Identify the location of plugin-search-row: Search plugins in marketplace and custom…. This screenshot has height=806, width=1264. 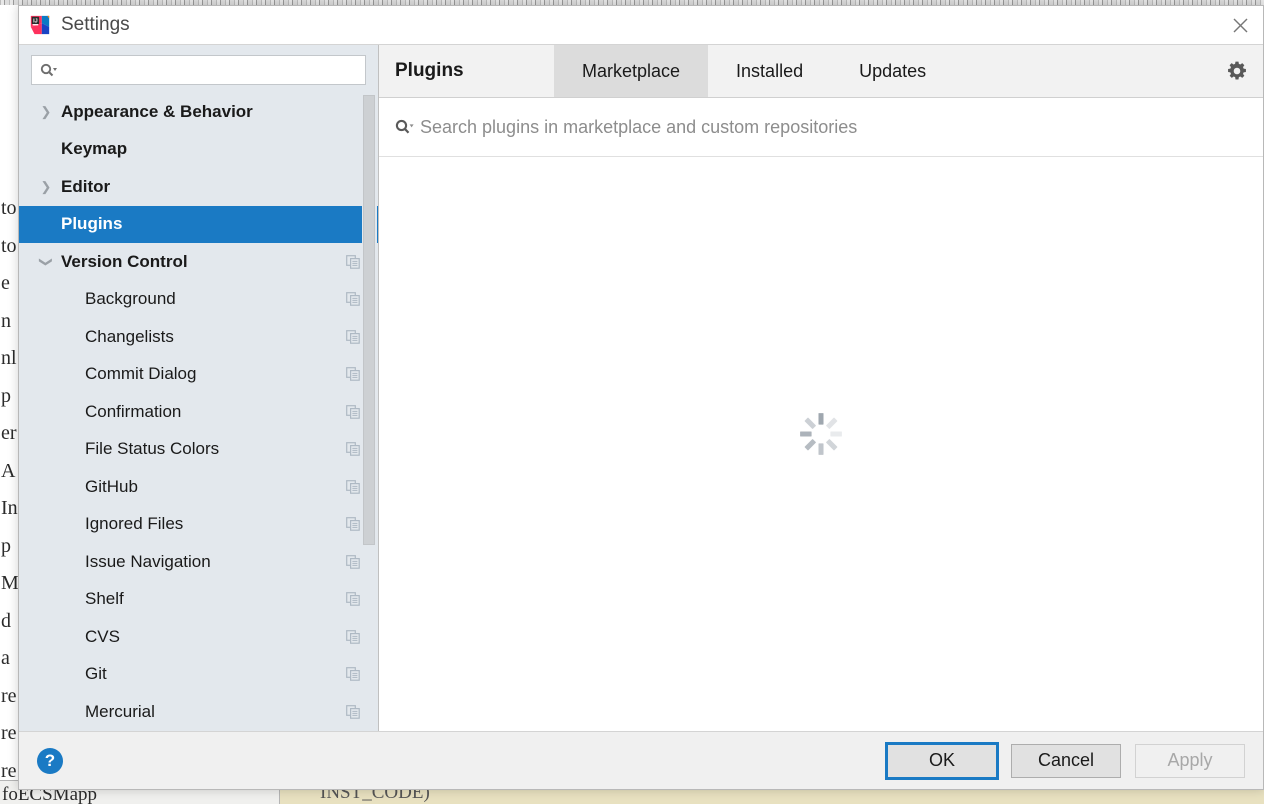
(821, 127).